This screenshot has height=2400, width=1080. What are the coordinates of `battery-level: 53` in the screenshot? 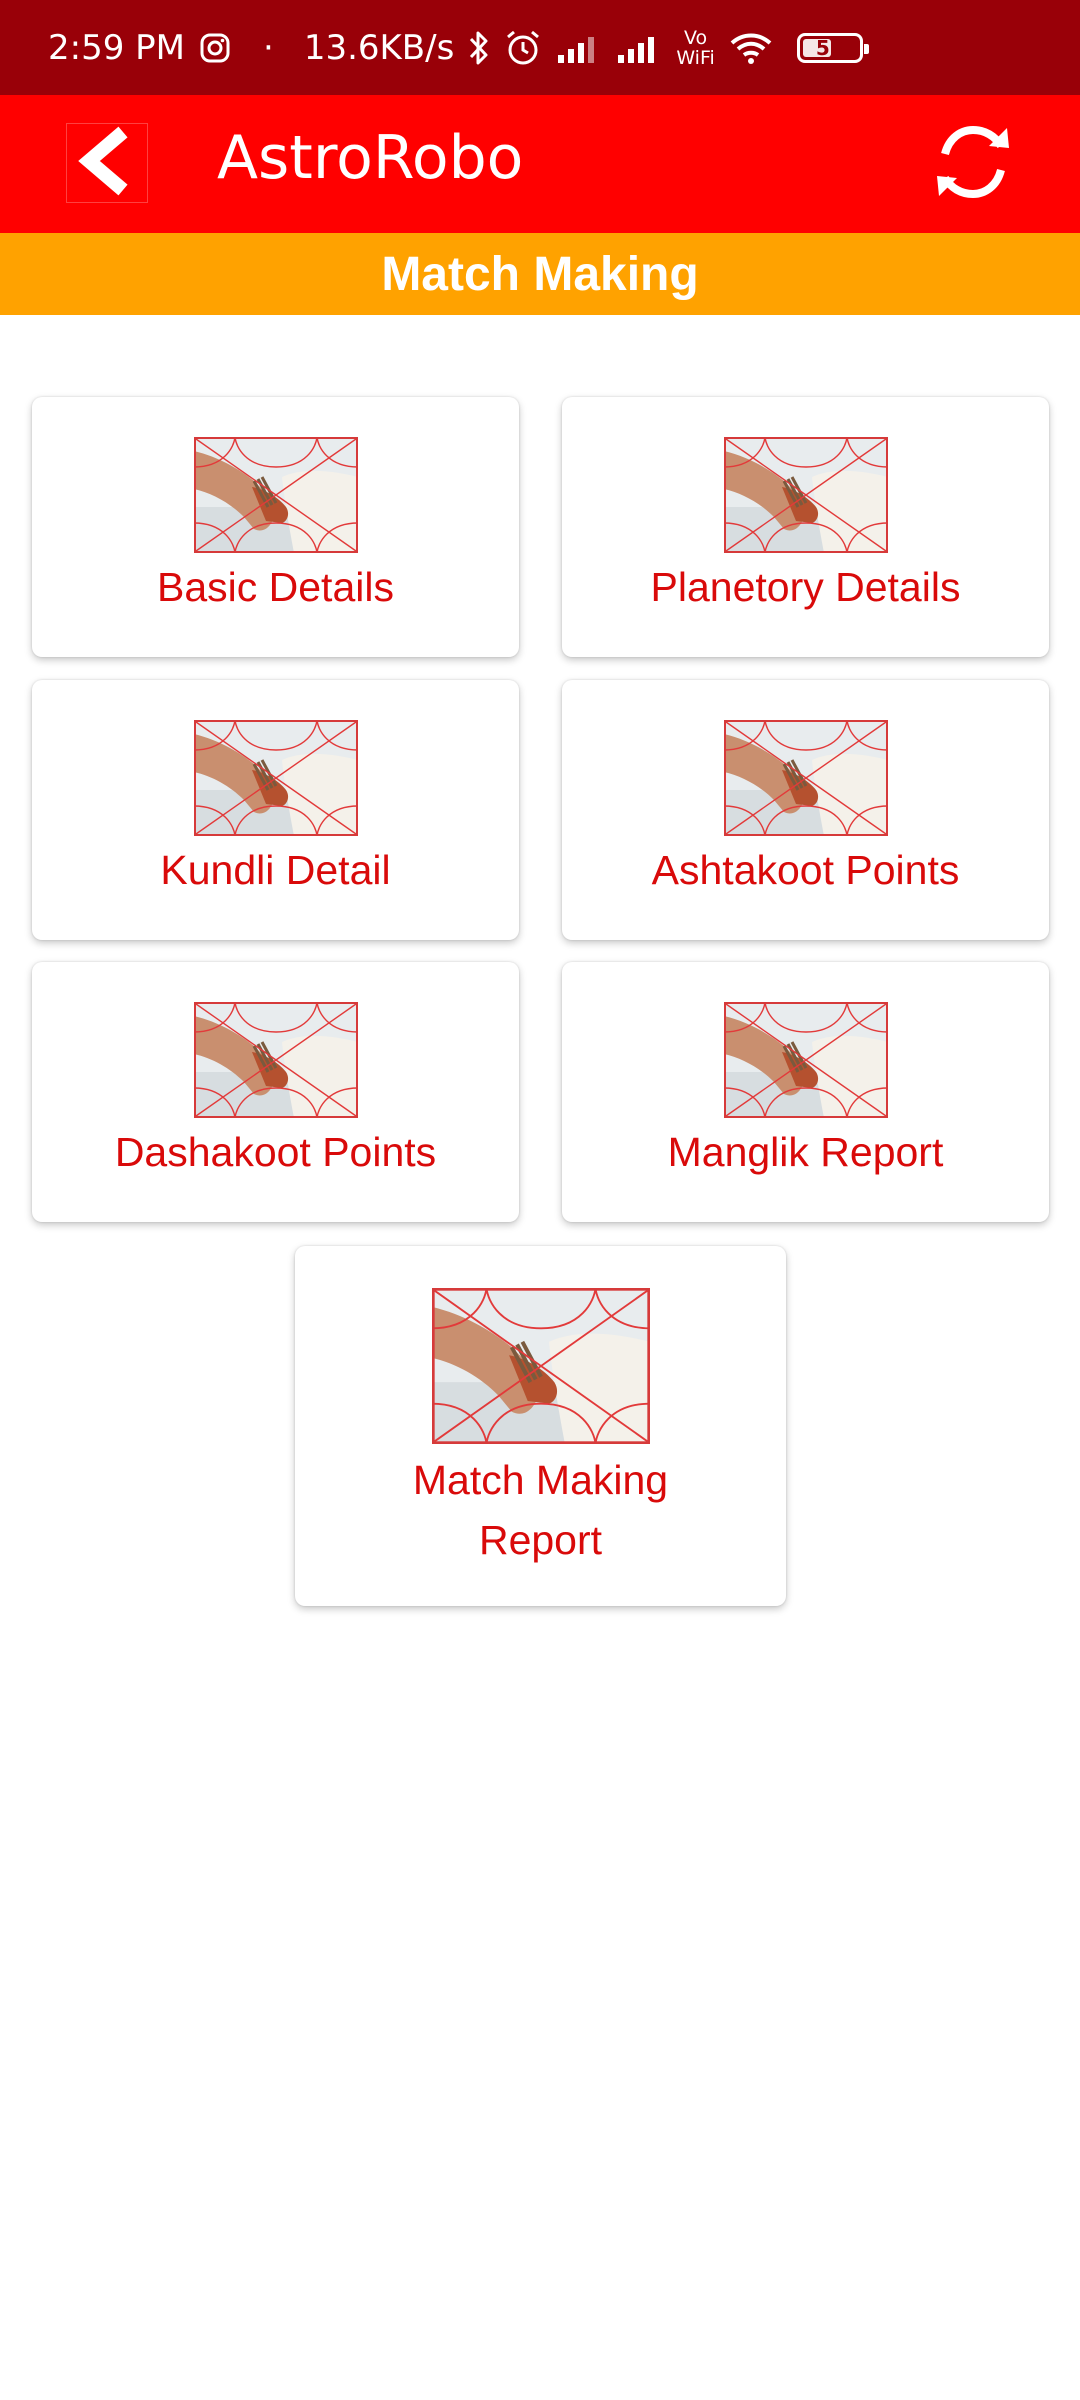 It's located at (829, 47).